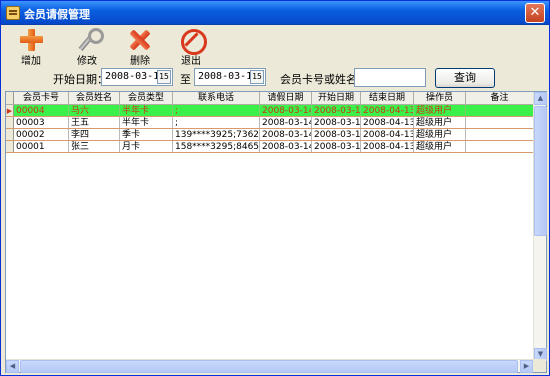  What do you see at coordinates (137, 77) in the screenshot?
I see `start-date-picker: 2008-03-14 15` at bounding box center [137, 77].